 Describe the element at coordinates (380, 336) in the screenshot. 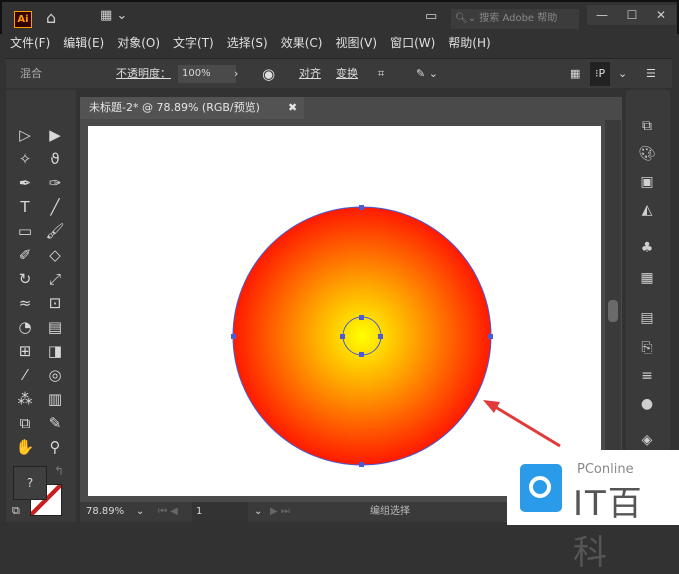

I see `handle-right` at that location.